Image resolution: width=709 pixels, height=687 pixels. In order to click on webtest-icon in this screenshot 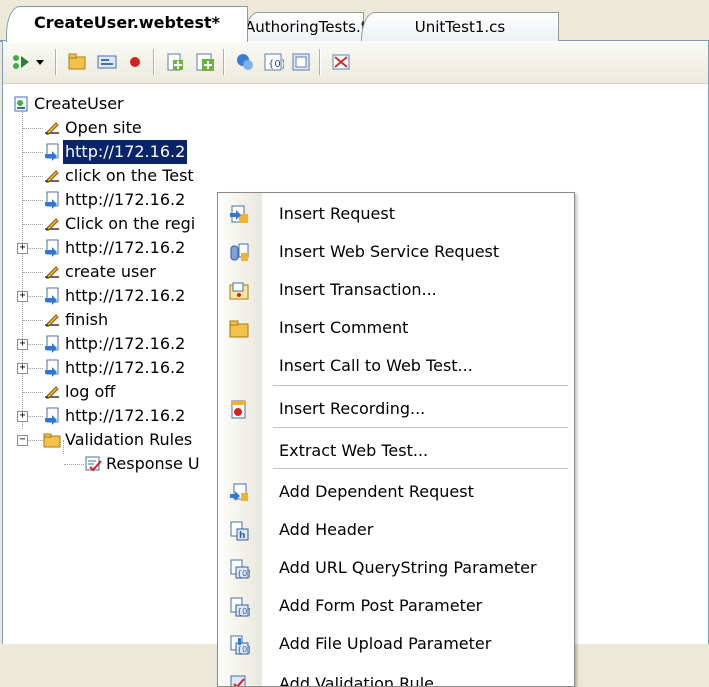, I will do `click(21, 104)`.